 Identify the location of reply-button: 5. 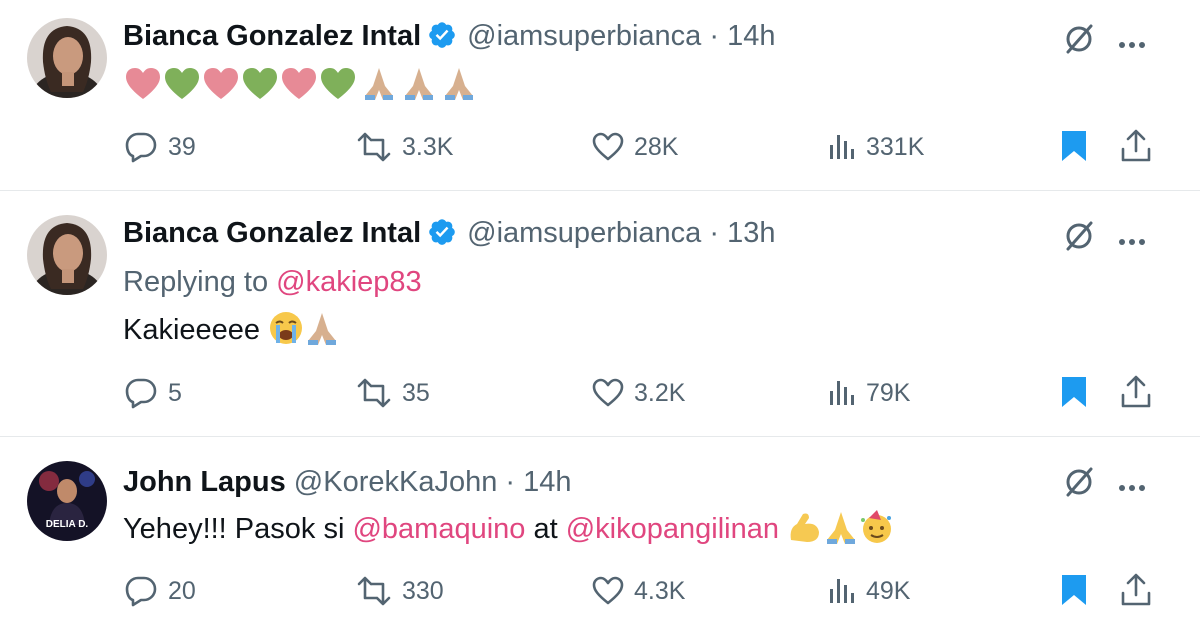
(153, 393).